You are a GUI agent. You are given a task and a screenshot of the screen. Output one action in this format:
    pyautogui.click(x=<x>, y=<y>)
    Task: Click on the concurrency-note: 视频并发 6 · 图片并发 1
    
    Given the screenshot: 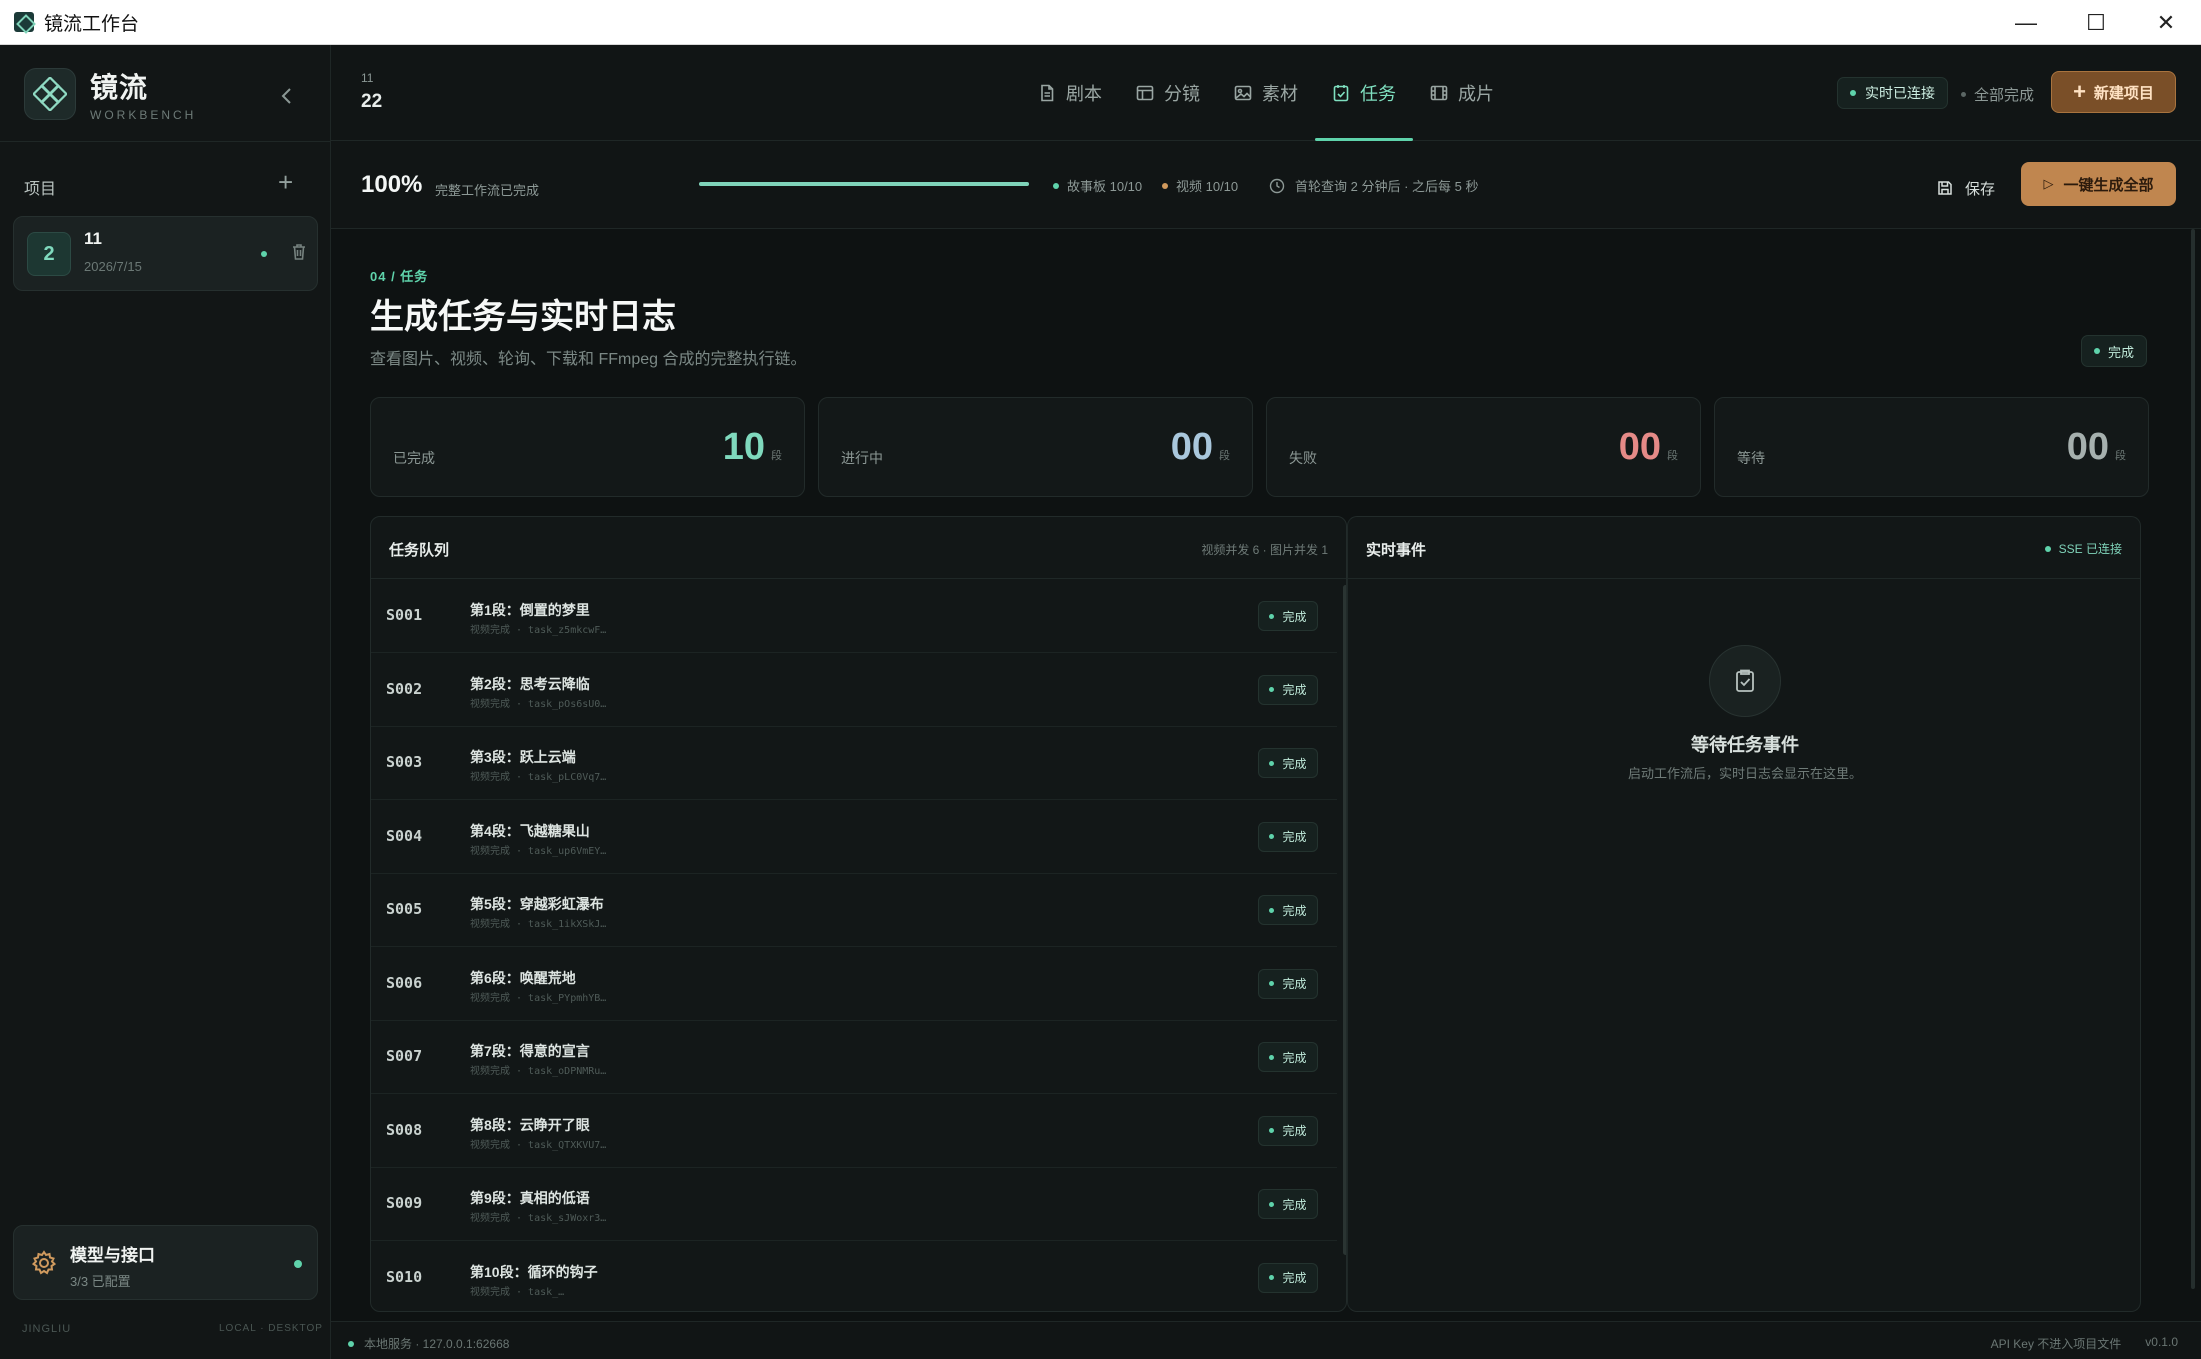 What is the action you would take?
    pyautogui.click(x=1264, y=550)
    